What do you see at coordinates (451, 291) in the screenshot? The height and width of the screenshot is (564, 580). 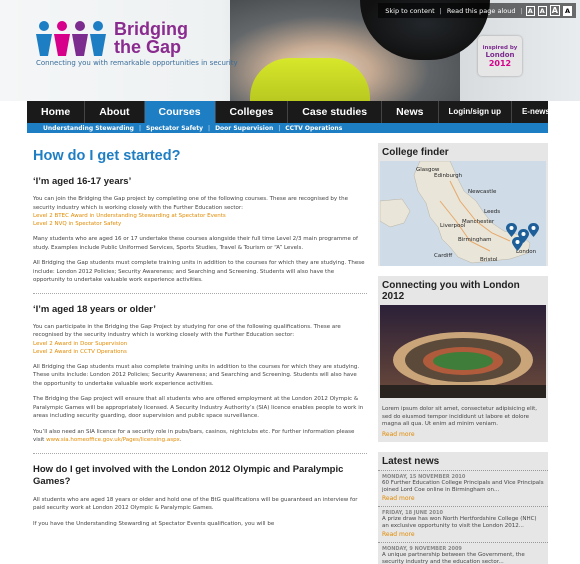 I see `london-2012-title: Connecting you with London 2012` at bounding box center [451, 291].